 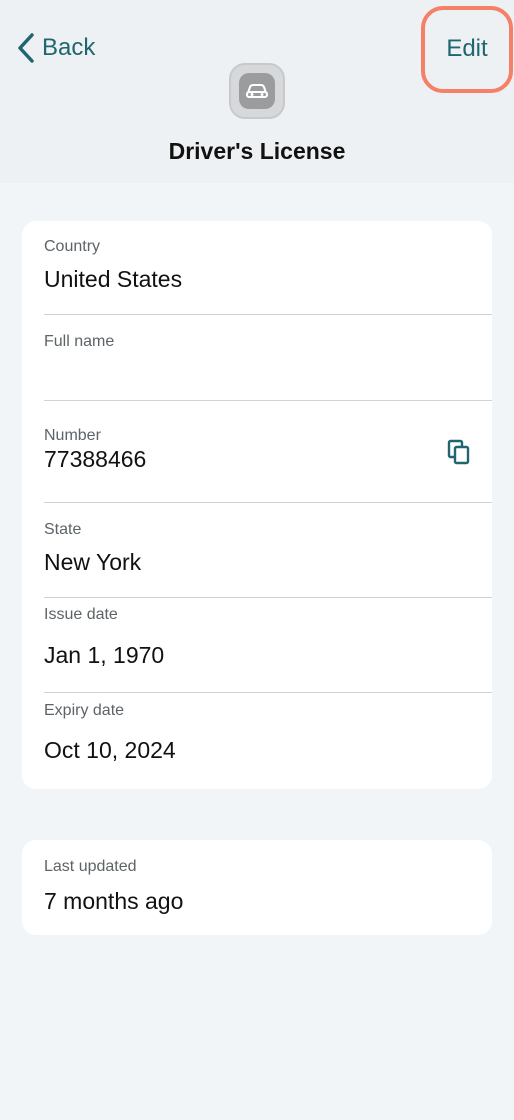 I want to click on number-label: Number, so click(x=72, y=435).